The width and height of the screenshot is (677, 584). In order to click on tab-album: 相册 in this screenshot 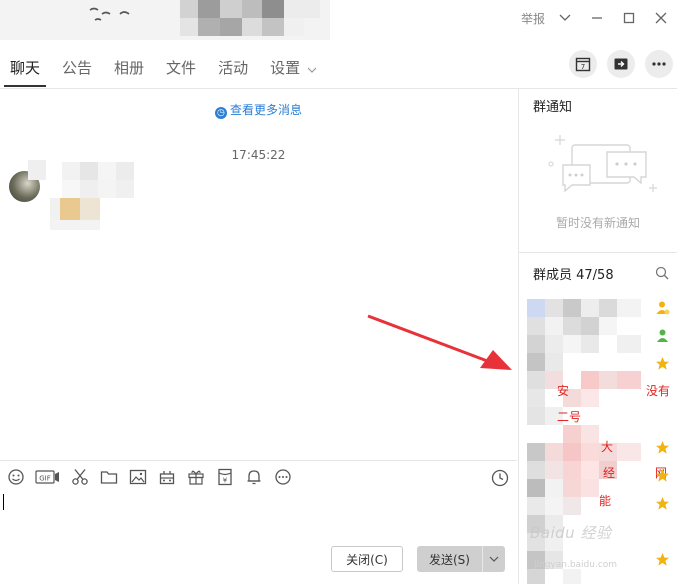, I will do `click(129, 68)`.